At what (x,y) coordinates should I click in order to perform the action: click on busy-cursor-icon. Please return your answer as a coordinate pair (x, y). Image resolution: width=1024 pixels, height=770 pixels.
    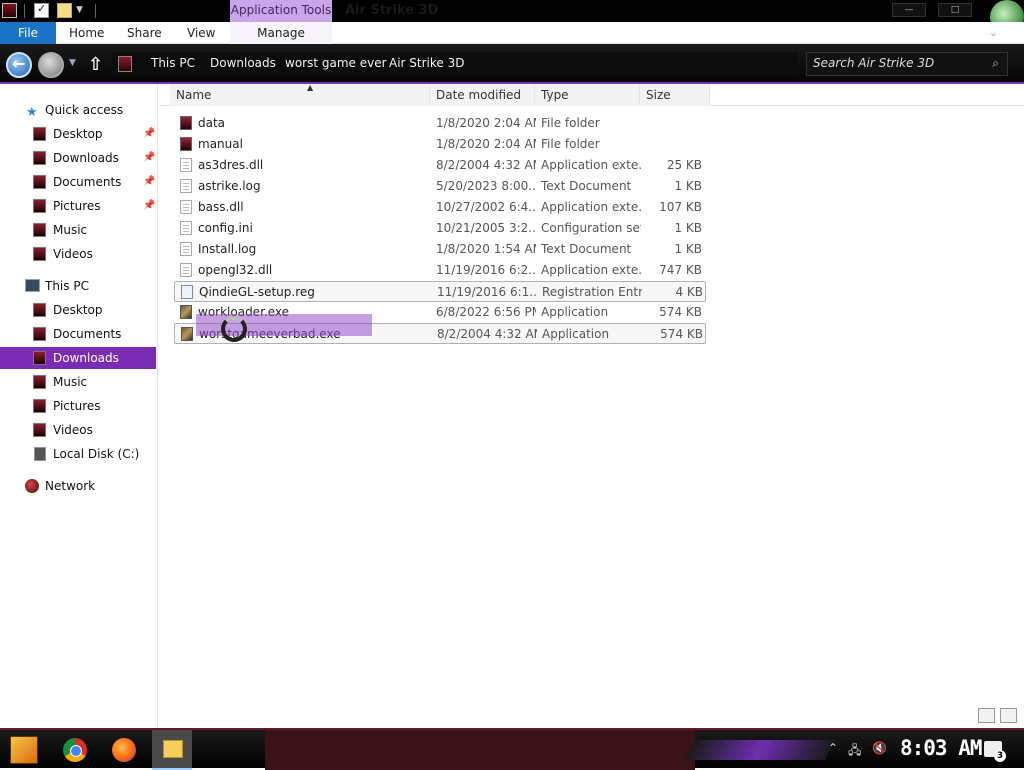
    Looking at the image, I should click on (234, 329).